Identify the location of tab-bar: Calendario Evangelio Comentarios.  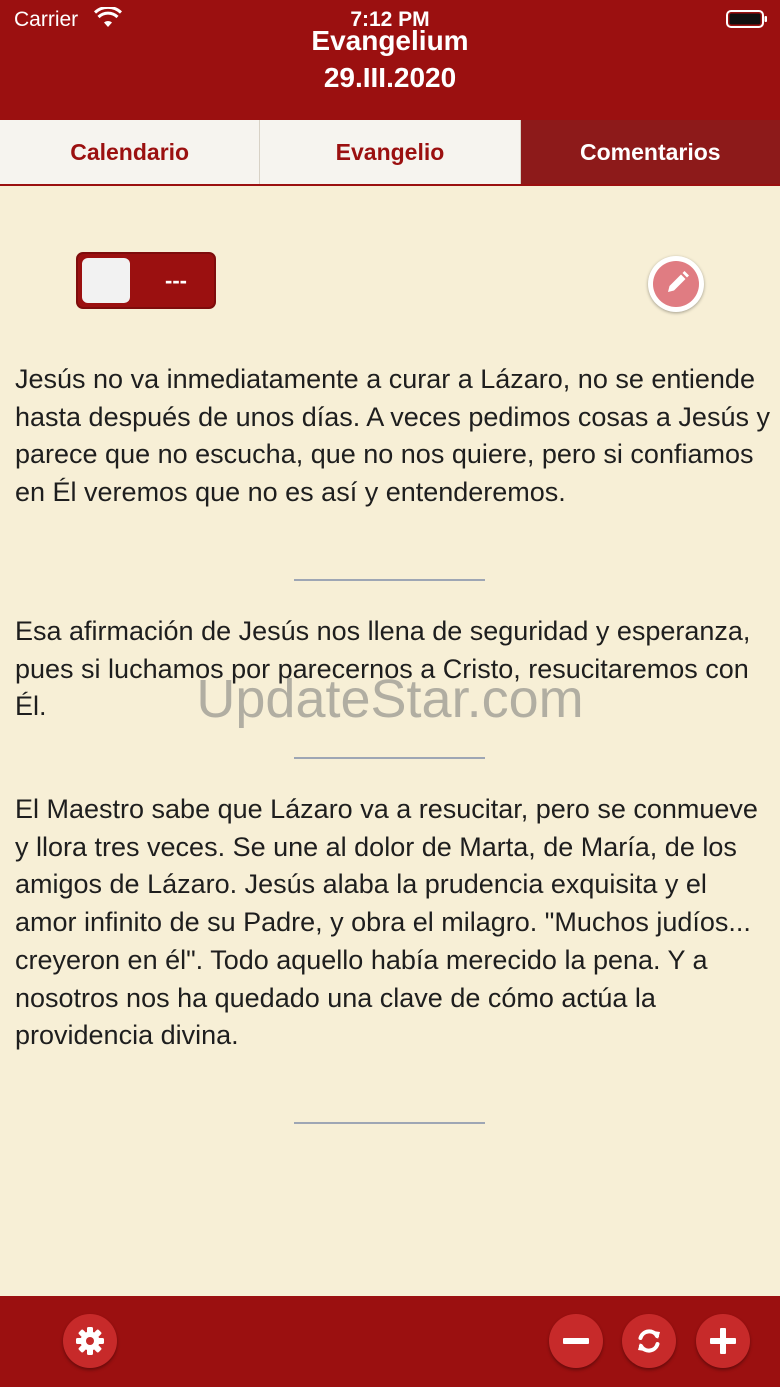
(390, 153).